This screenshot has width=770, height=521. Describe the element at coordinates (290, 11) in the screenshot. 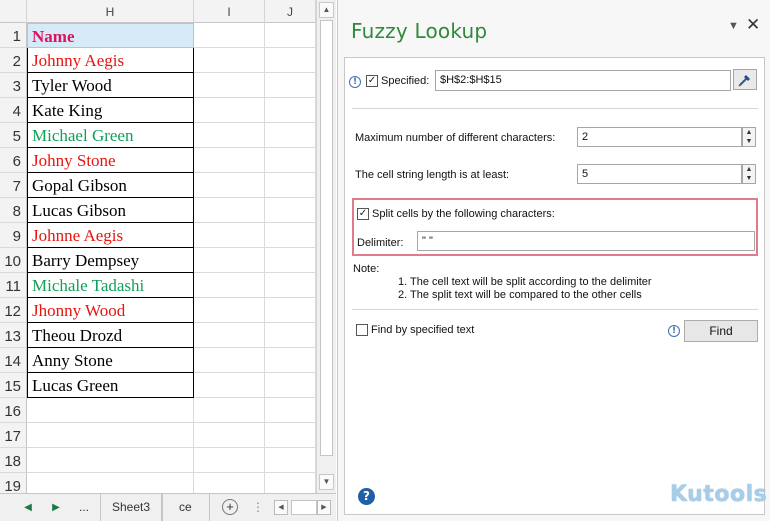

I see `column-header-j: J` at that location.